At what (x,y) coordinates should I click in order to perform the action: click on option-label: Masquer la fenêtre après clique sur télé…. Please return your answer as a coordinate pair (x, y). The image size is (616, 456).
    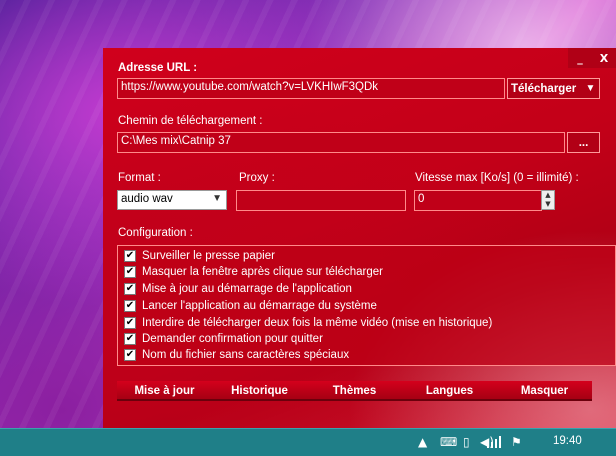
    Looking at the image, I should click on (262, 272).